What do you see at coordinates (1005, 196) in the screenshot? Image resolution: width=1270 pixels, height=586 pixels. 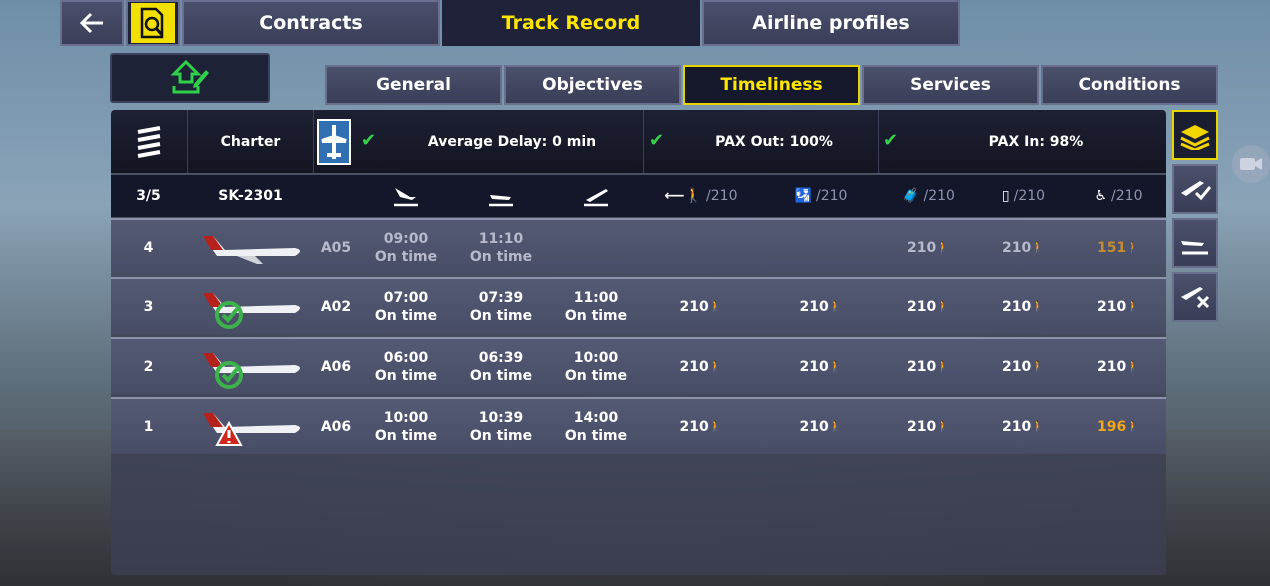 I see `security-icon: ▯` at bounding box center [1005, 196].